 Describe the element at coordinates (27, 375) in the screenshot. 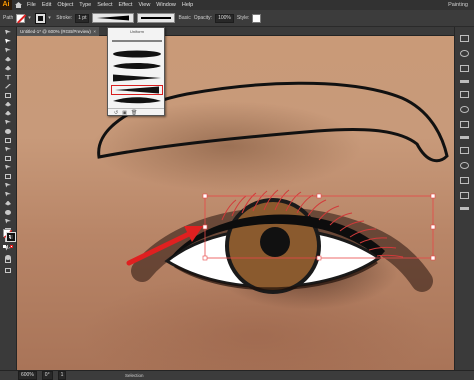

I see `zoom-level-field: 600%` at that location.